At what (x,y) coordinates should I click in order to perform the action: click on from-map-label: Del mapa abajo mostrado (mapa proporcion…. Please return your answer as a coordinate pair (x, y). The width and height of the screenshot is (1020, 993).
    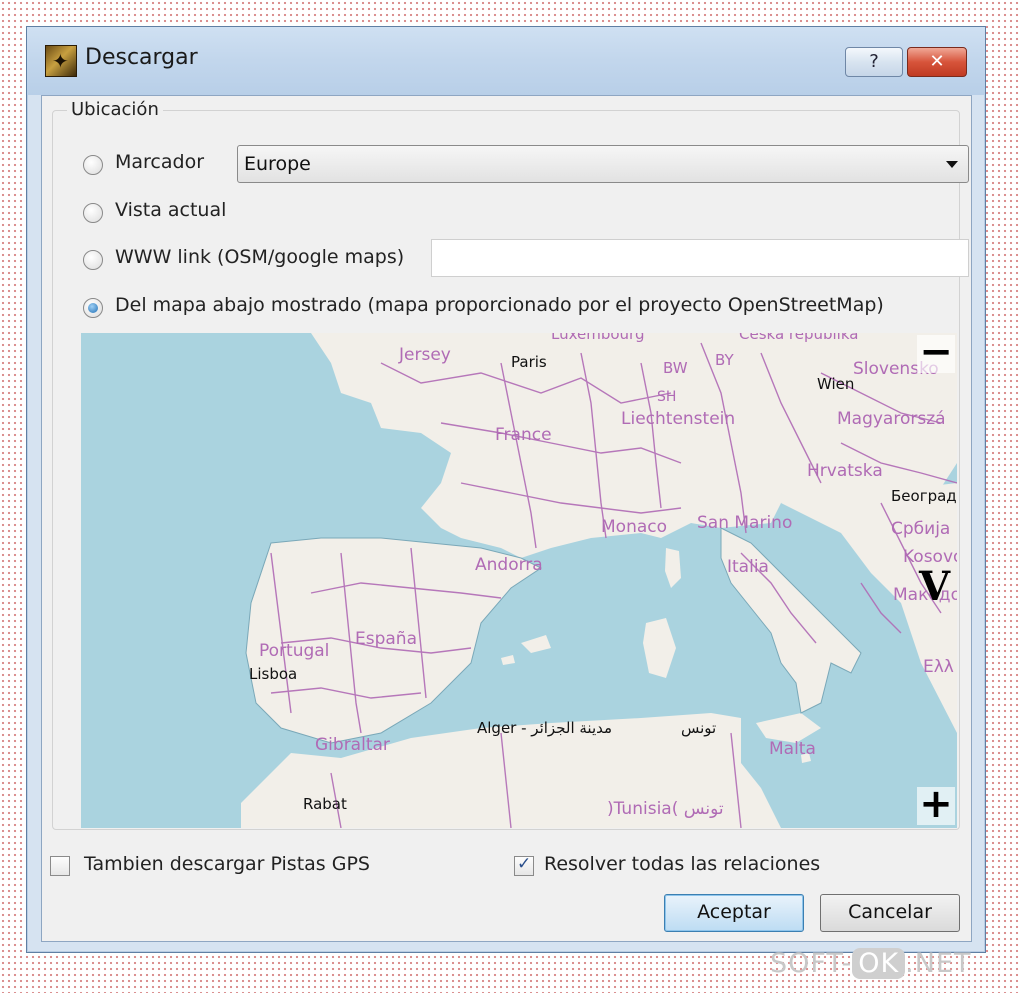
    Looking at the image, I should click on (499, 305).